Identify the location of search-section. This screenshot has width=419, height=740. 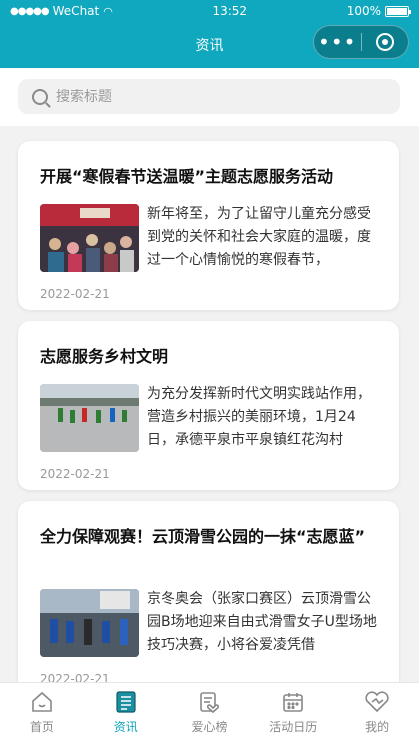
(209, 97).